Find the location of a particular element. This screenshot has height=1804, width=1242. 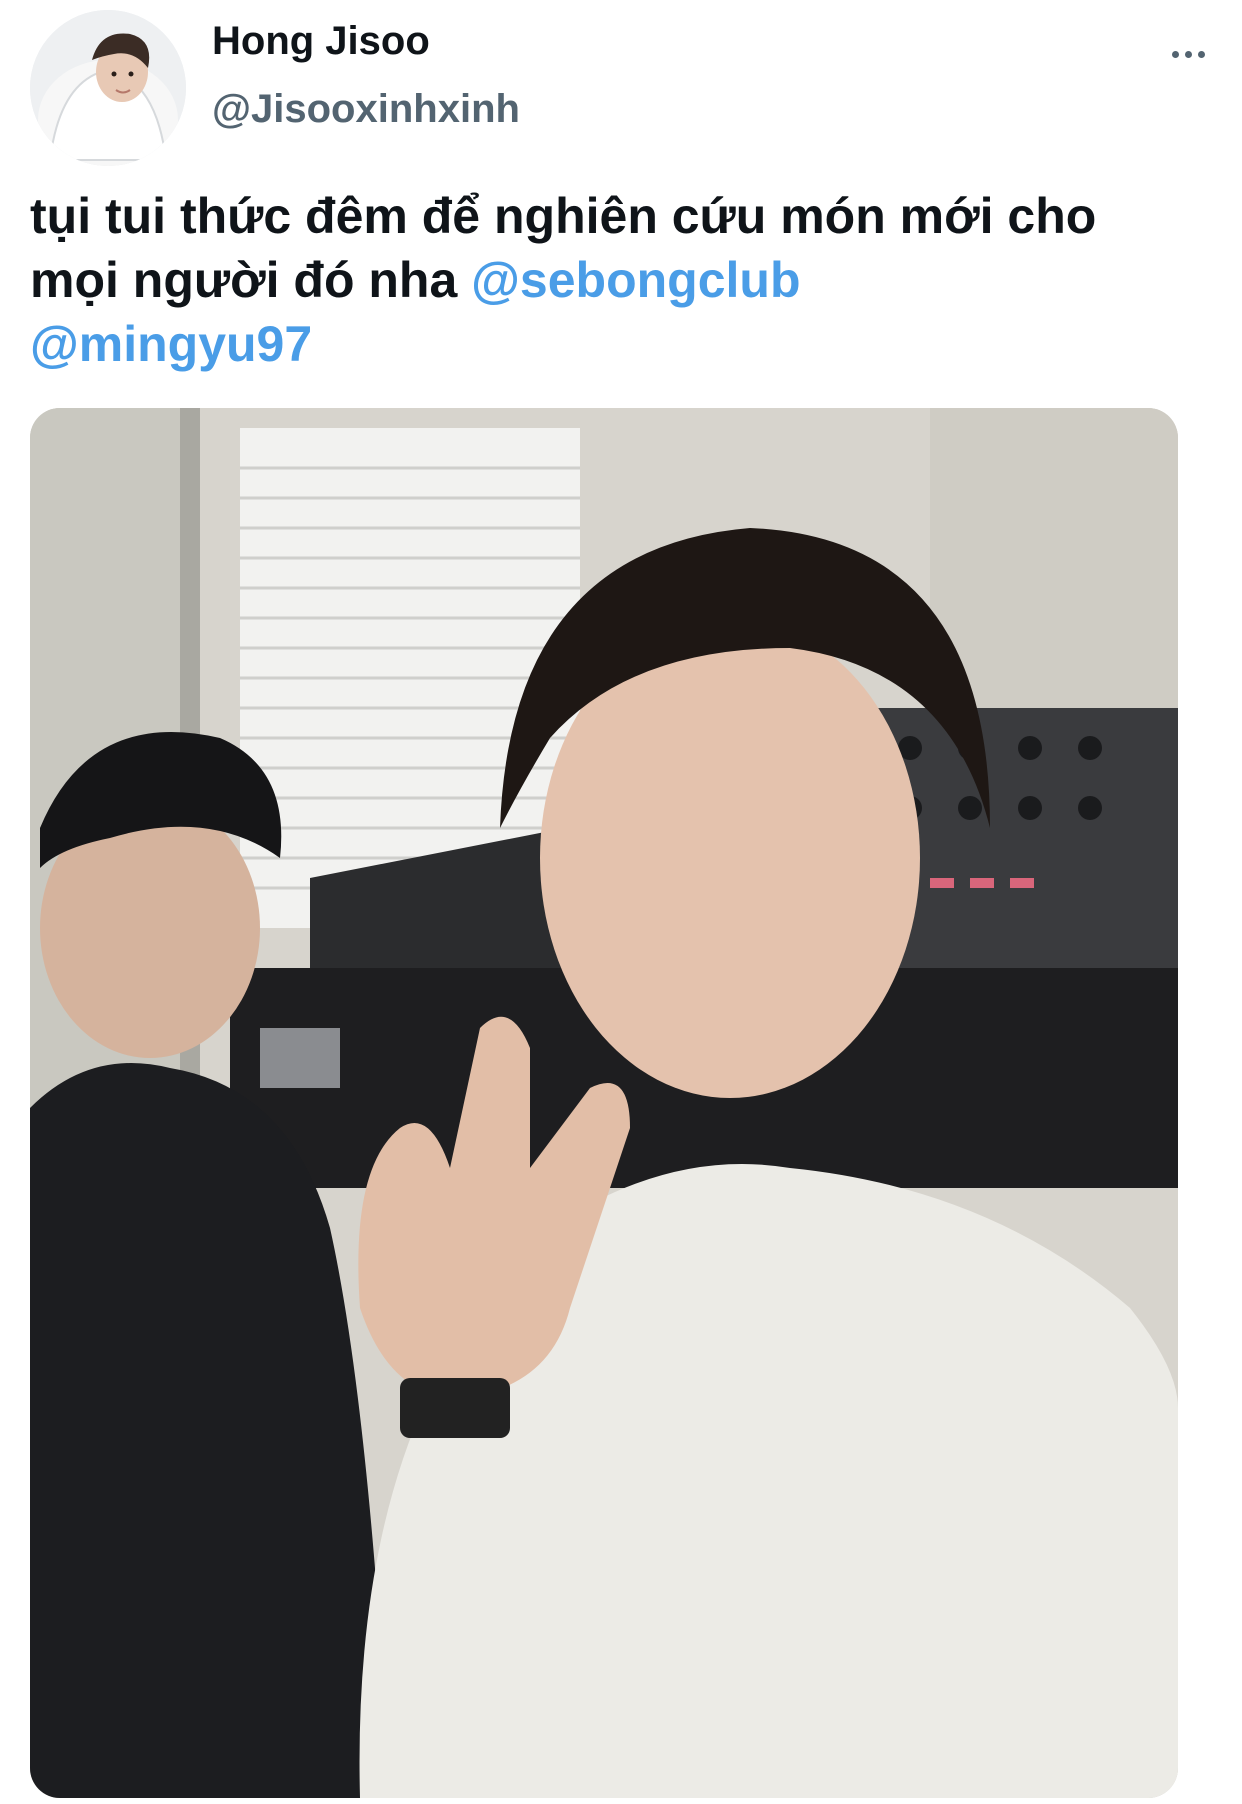

display-name: Hong Jisoo is located at coordinates (321, 41).